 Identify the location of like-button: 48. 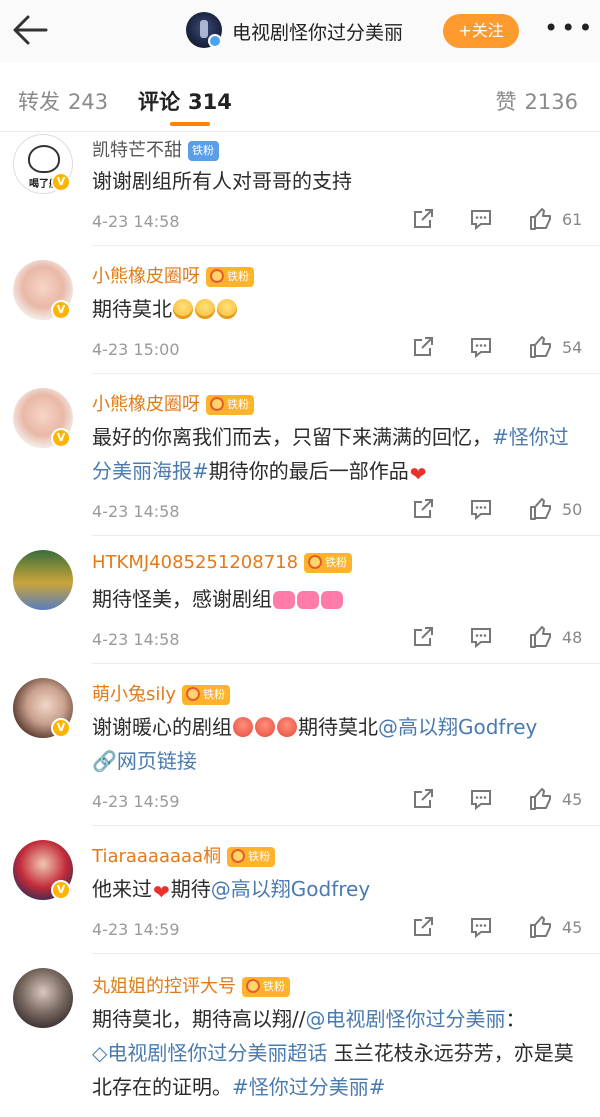
(555, 639).